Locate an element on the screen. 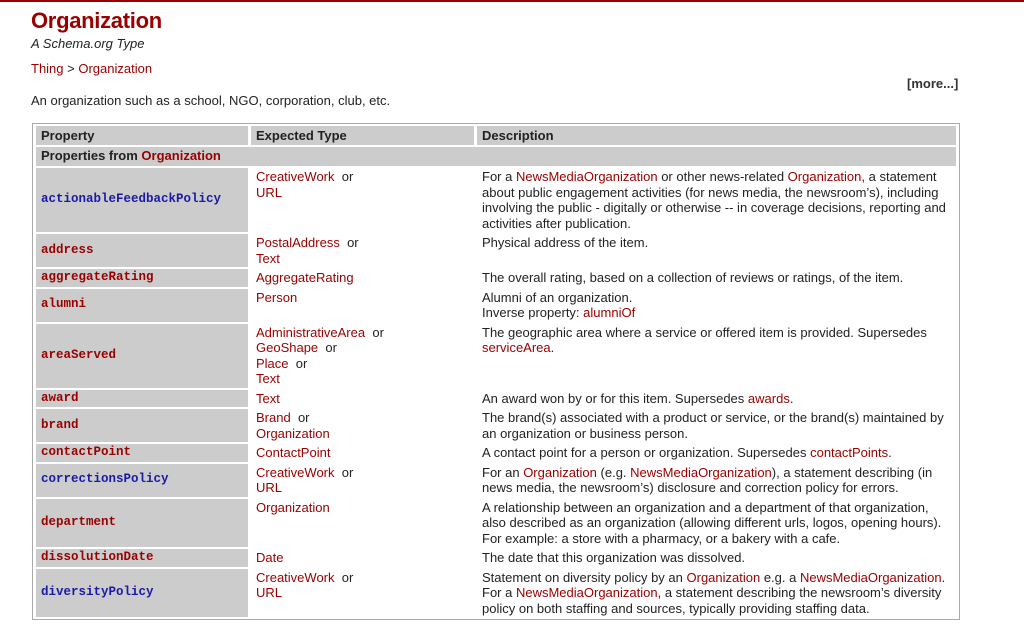 Image resolution: width=1024 pixels, height=638 pixels. breadcrumb-link-thing: Thing is located at coordinates (47, 68).